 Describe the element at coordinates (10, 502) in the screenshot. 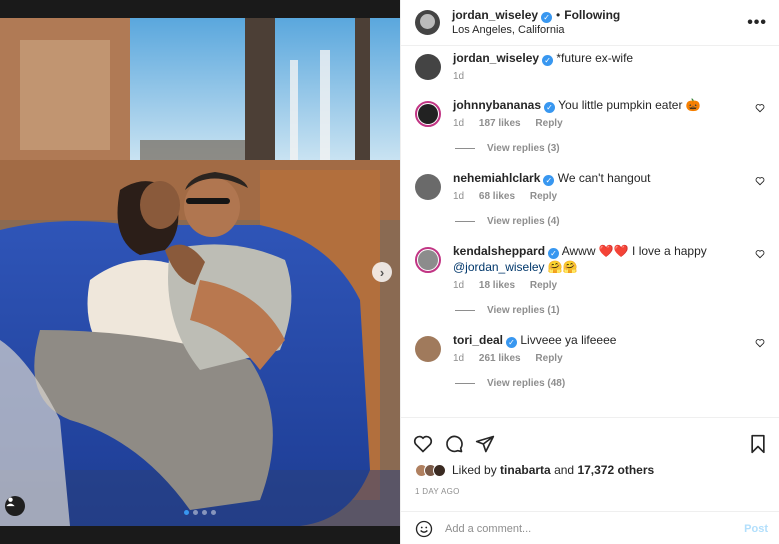

I see `user-tag-icon` at that location.